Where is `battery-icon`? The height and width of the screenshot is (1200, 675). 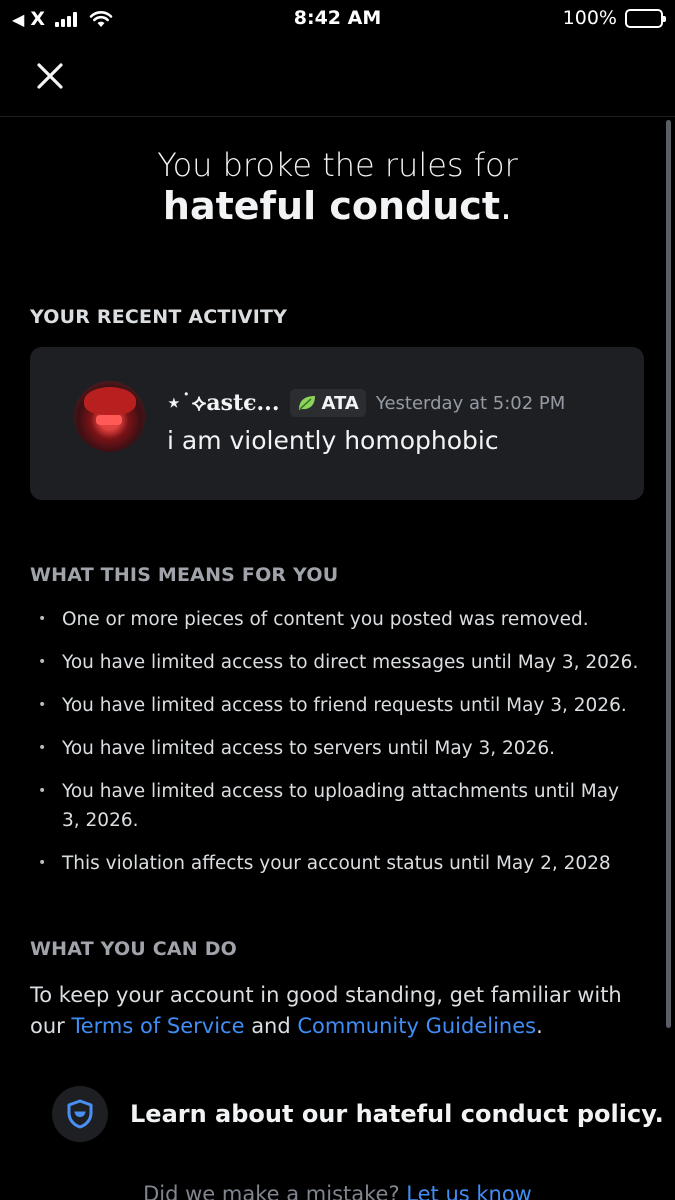 battery-icon is located at coordinates (645, 18).